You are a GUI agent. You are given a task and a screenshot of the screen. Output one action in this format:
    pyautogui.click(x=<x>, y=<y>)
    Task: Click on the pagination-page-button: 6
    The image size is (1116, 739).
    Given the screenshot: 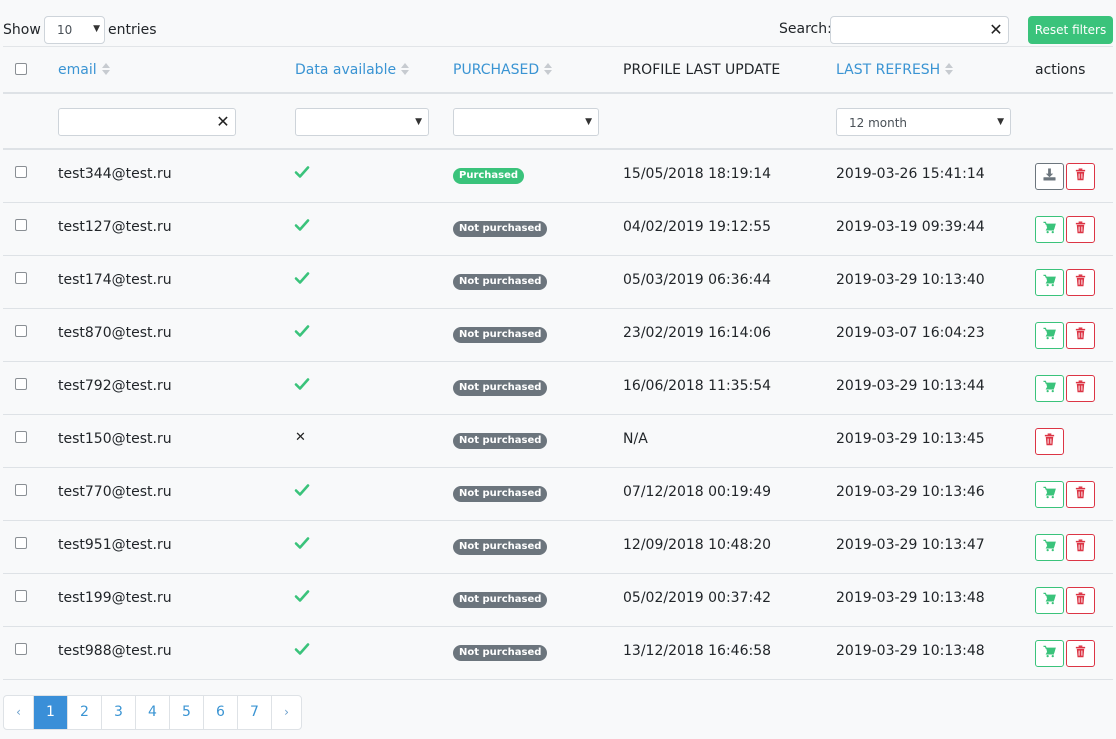 What is the action you would take?
    pyautogui.click(x=220, y=712)
    